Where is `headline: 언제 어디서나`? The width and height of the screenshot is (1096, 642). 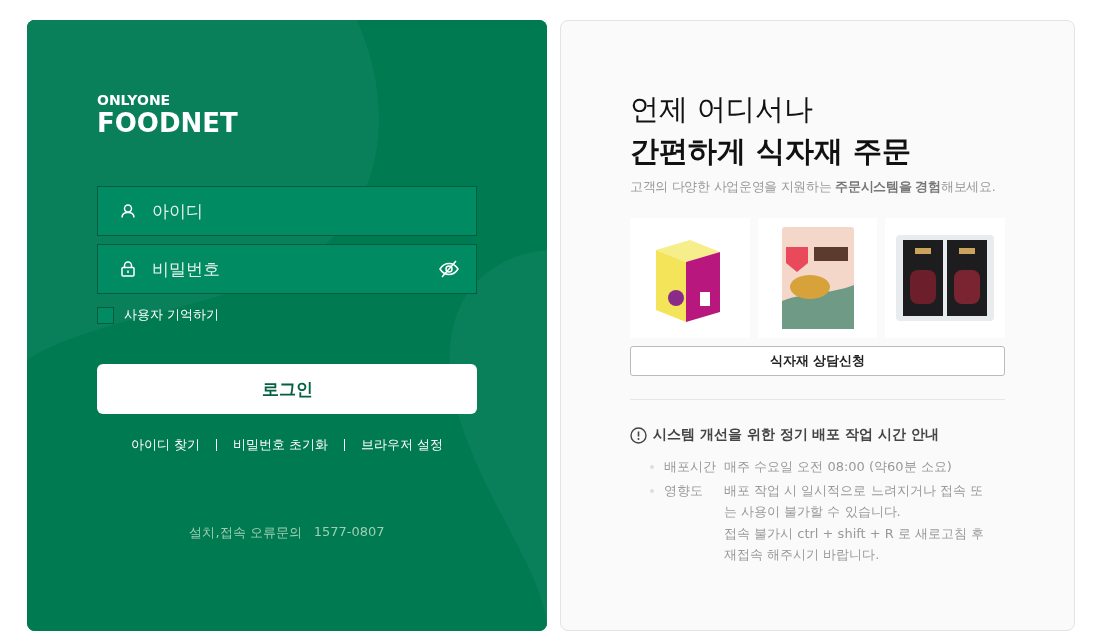 headline: 언제 어디서나 is located at coordinates (722, 109).